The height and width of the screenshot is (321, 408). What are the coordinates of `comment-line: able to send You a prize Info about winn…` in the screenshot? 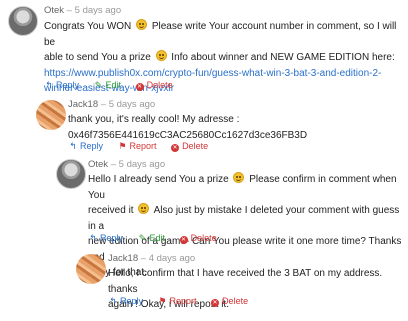 It's located at (219, 56).